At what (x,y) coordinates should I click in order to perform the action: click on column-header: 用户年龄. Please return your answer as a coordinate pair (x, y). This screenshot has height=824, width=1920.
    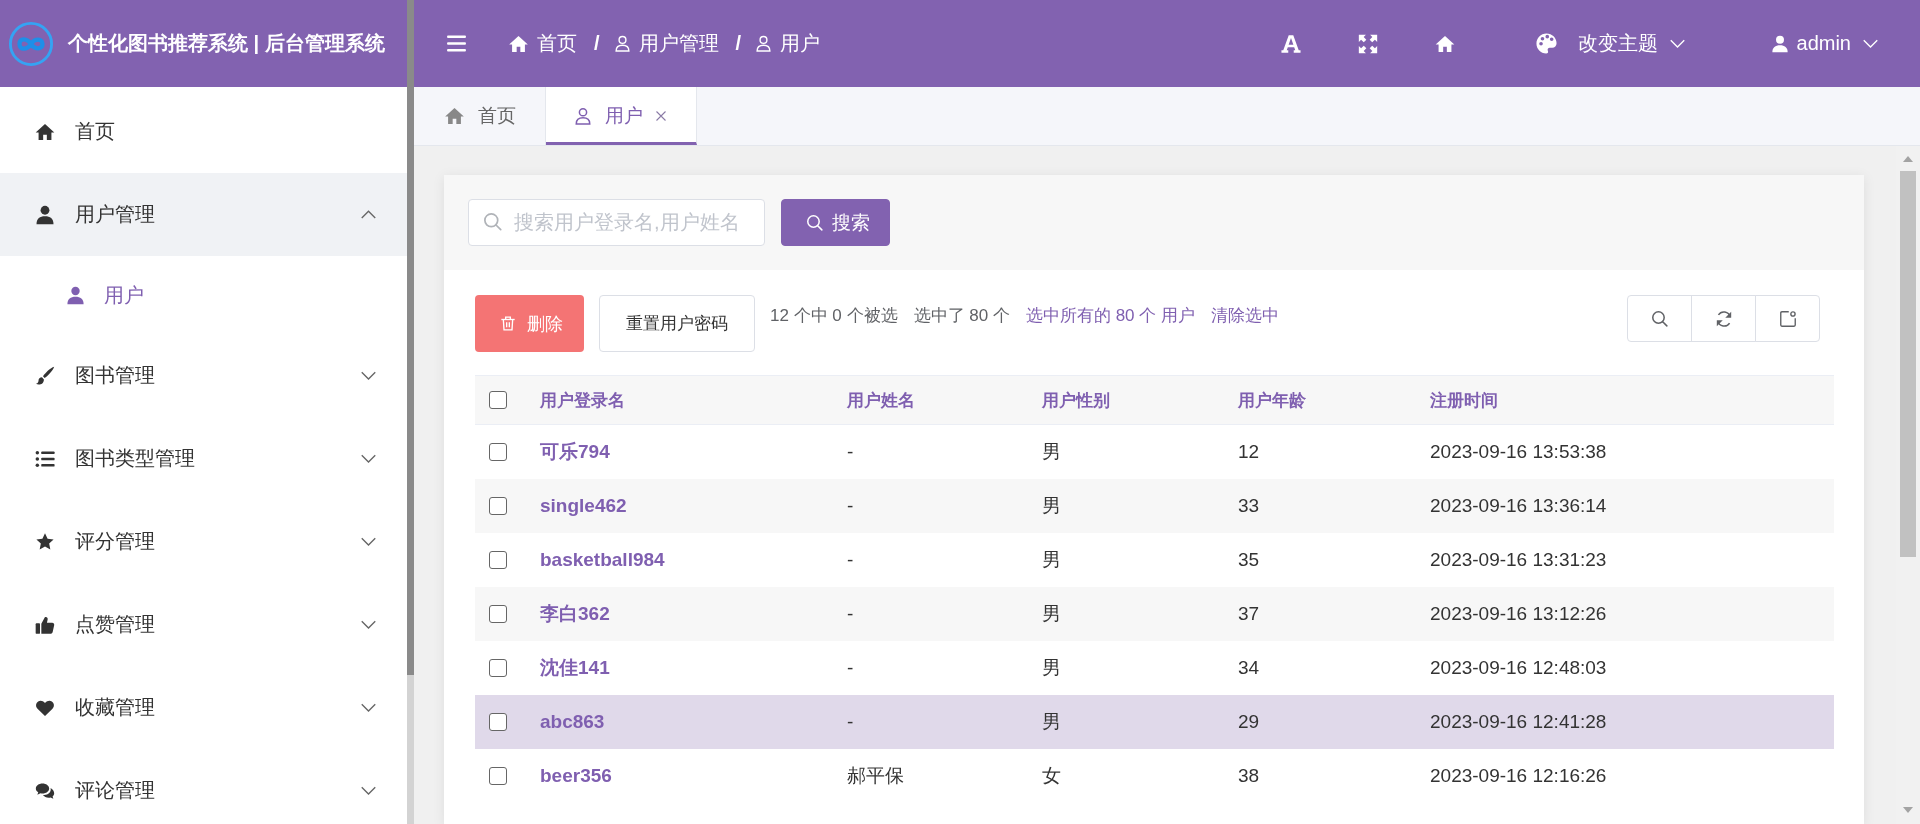
    Looking at the image, I should click on (1272, 400).